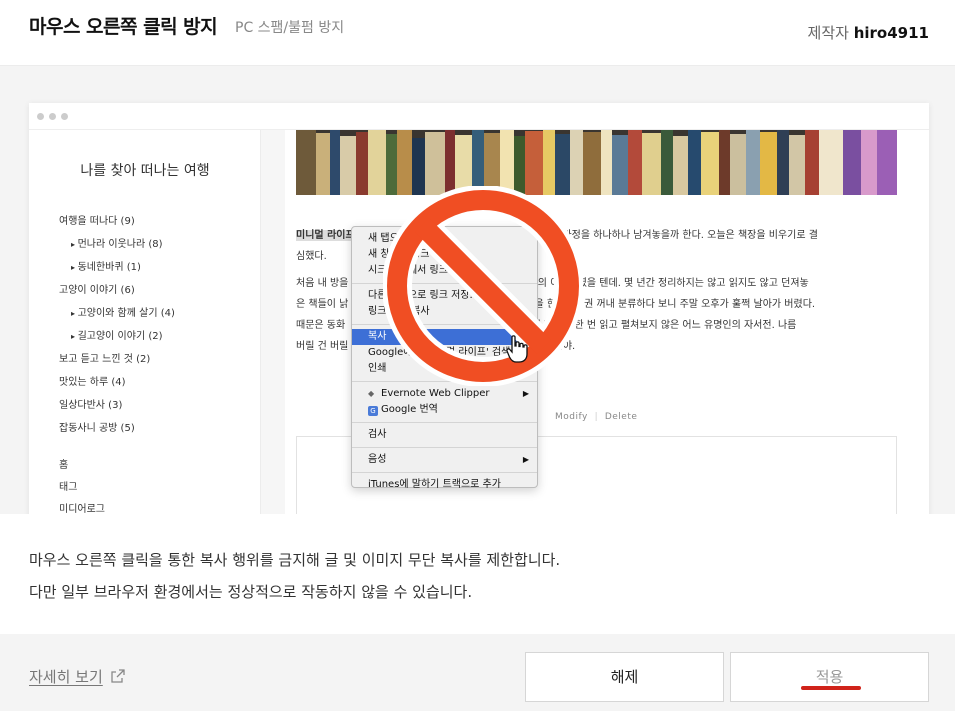 This screenshot has height=711, width=955. Describe the element at coordinates (251, 592) in the screenshot. I see `description-line: 다만 일부 브라우저 환경에서는 정상적으로 작동하지 않을 수 있습니다.` at that location.